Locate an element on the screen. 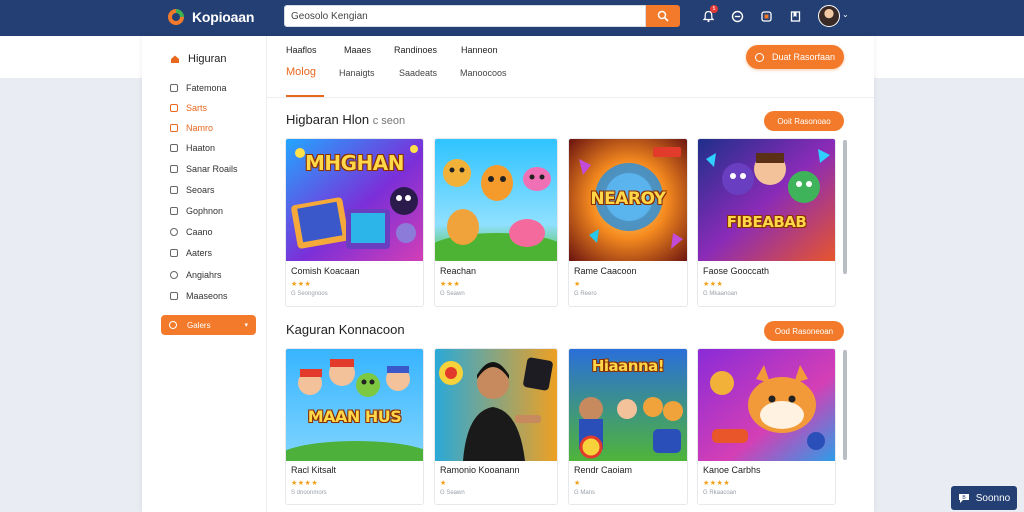 The width and height of the screenshot is (1024, 512). game-thumbnail: MAAN HUS is located at coordinates (354, 405).